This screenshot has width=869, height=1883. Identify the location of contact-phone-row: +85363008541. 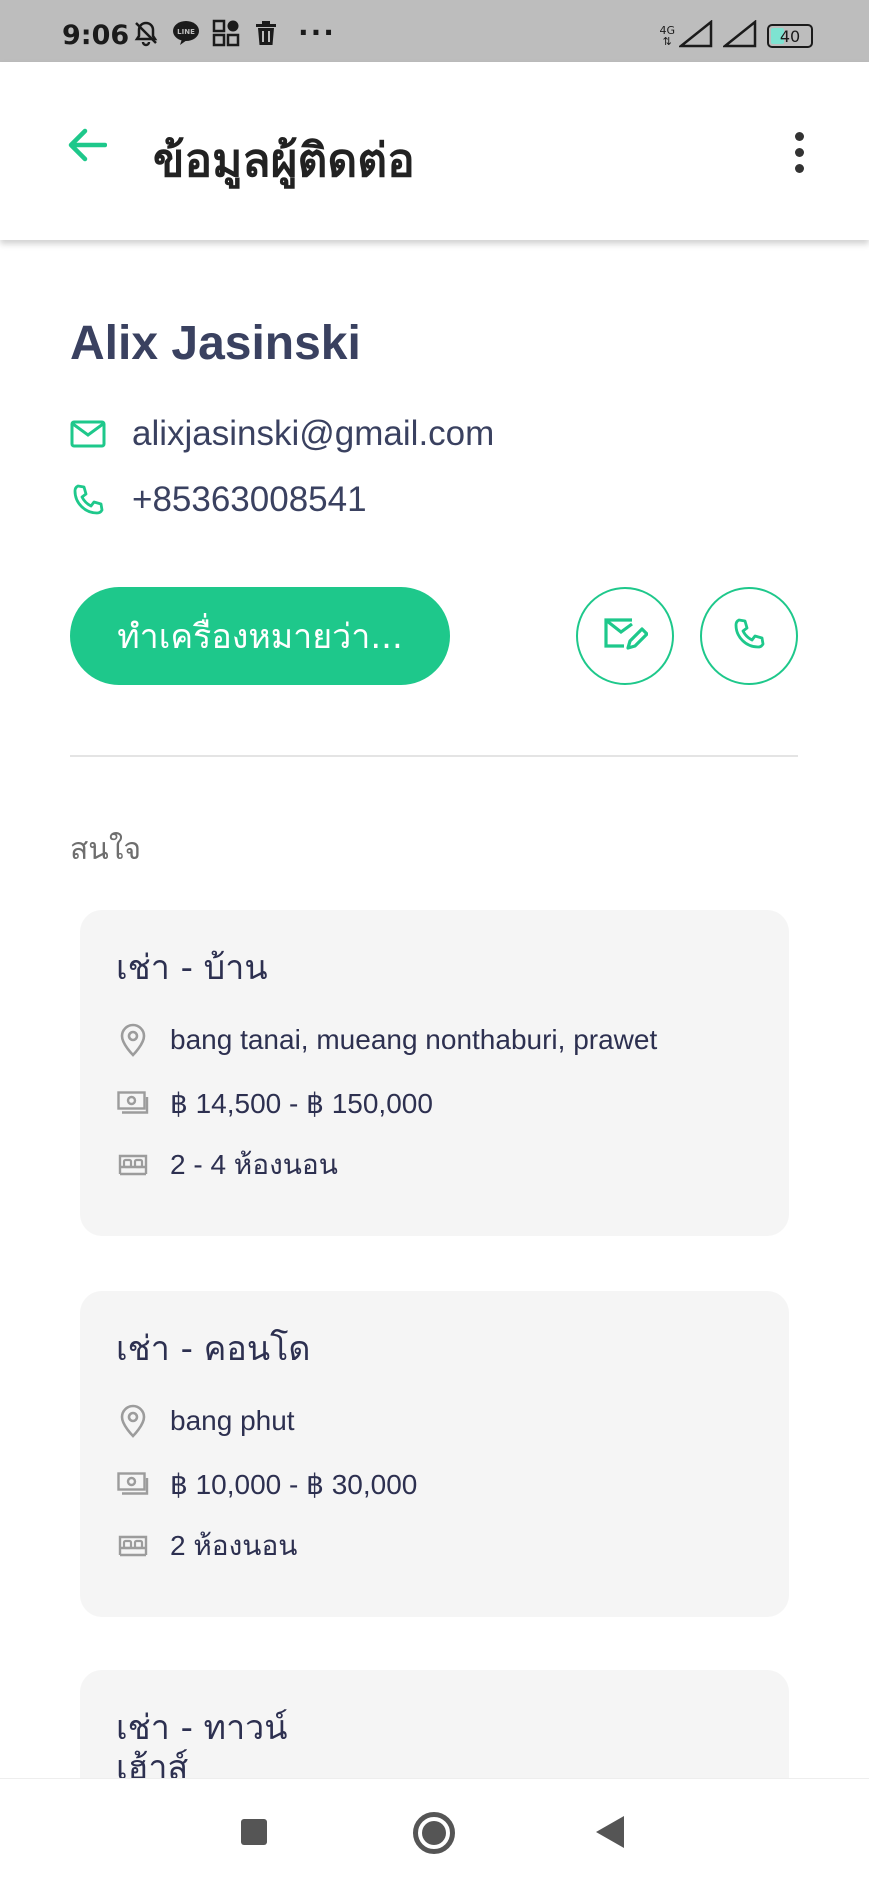
(218, 500).